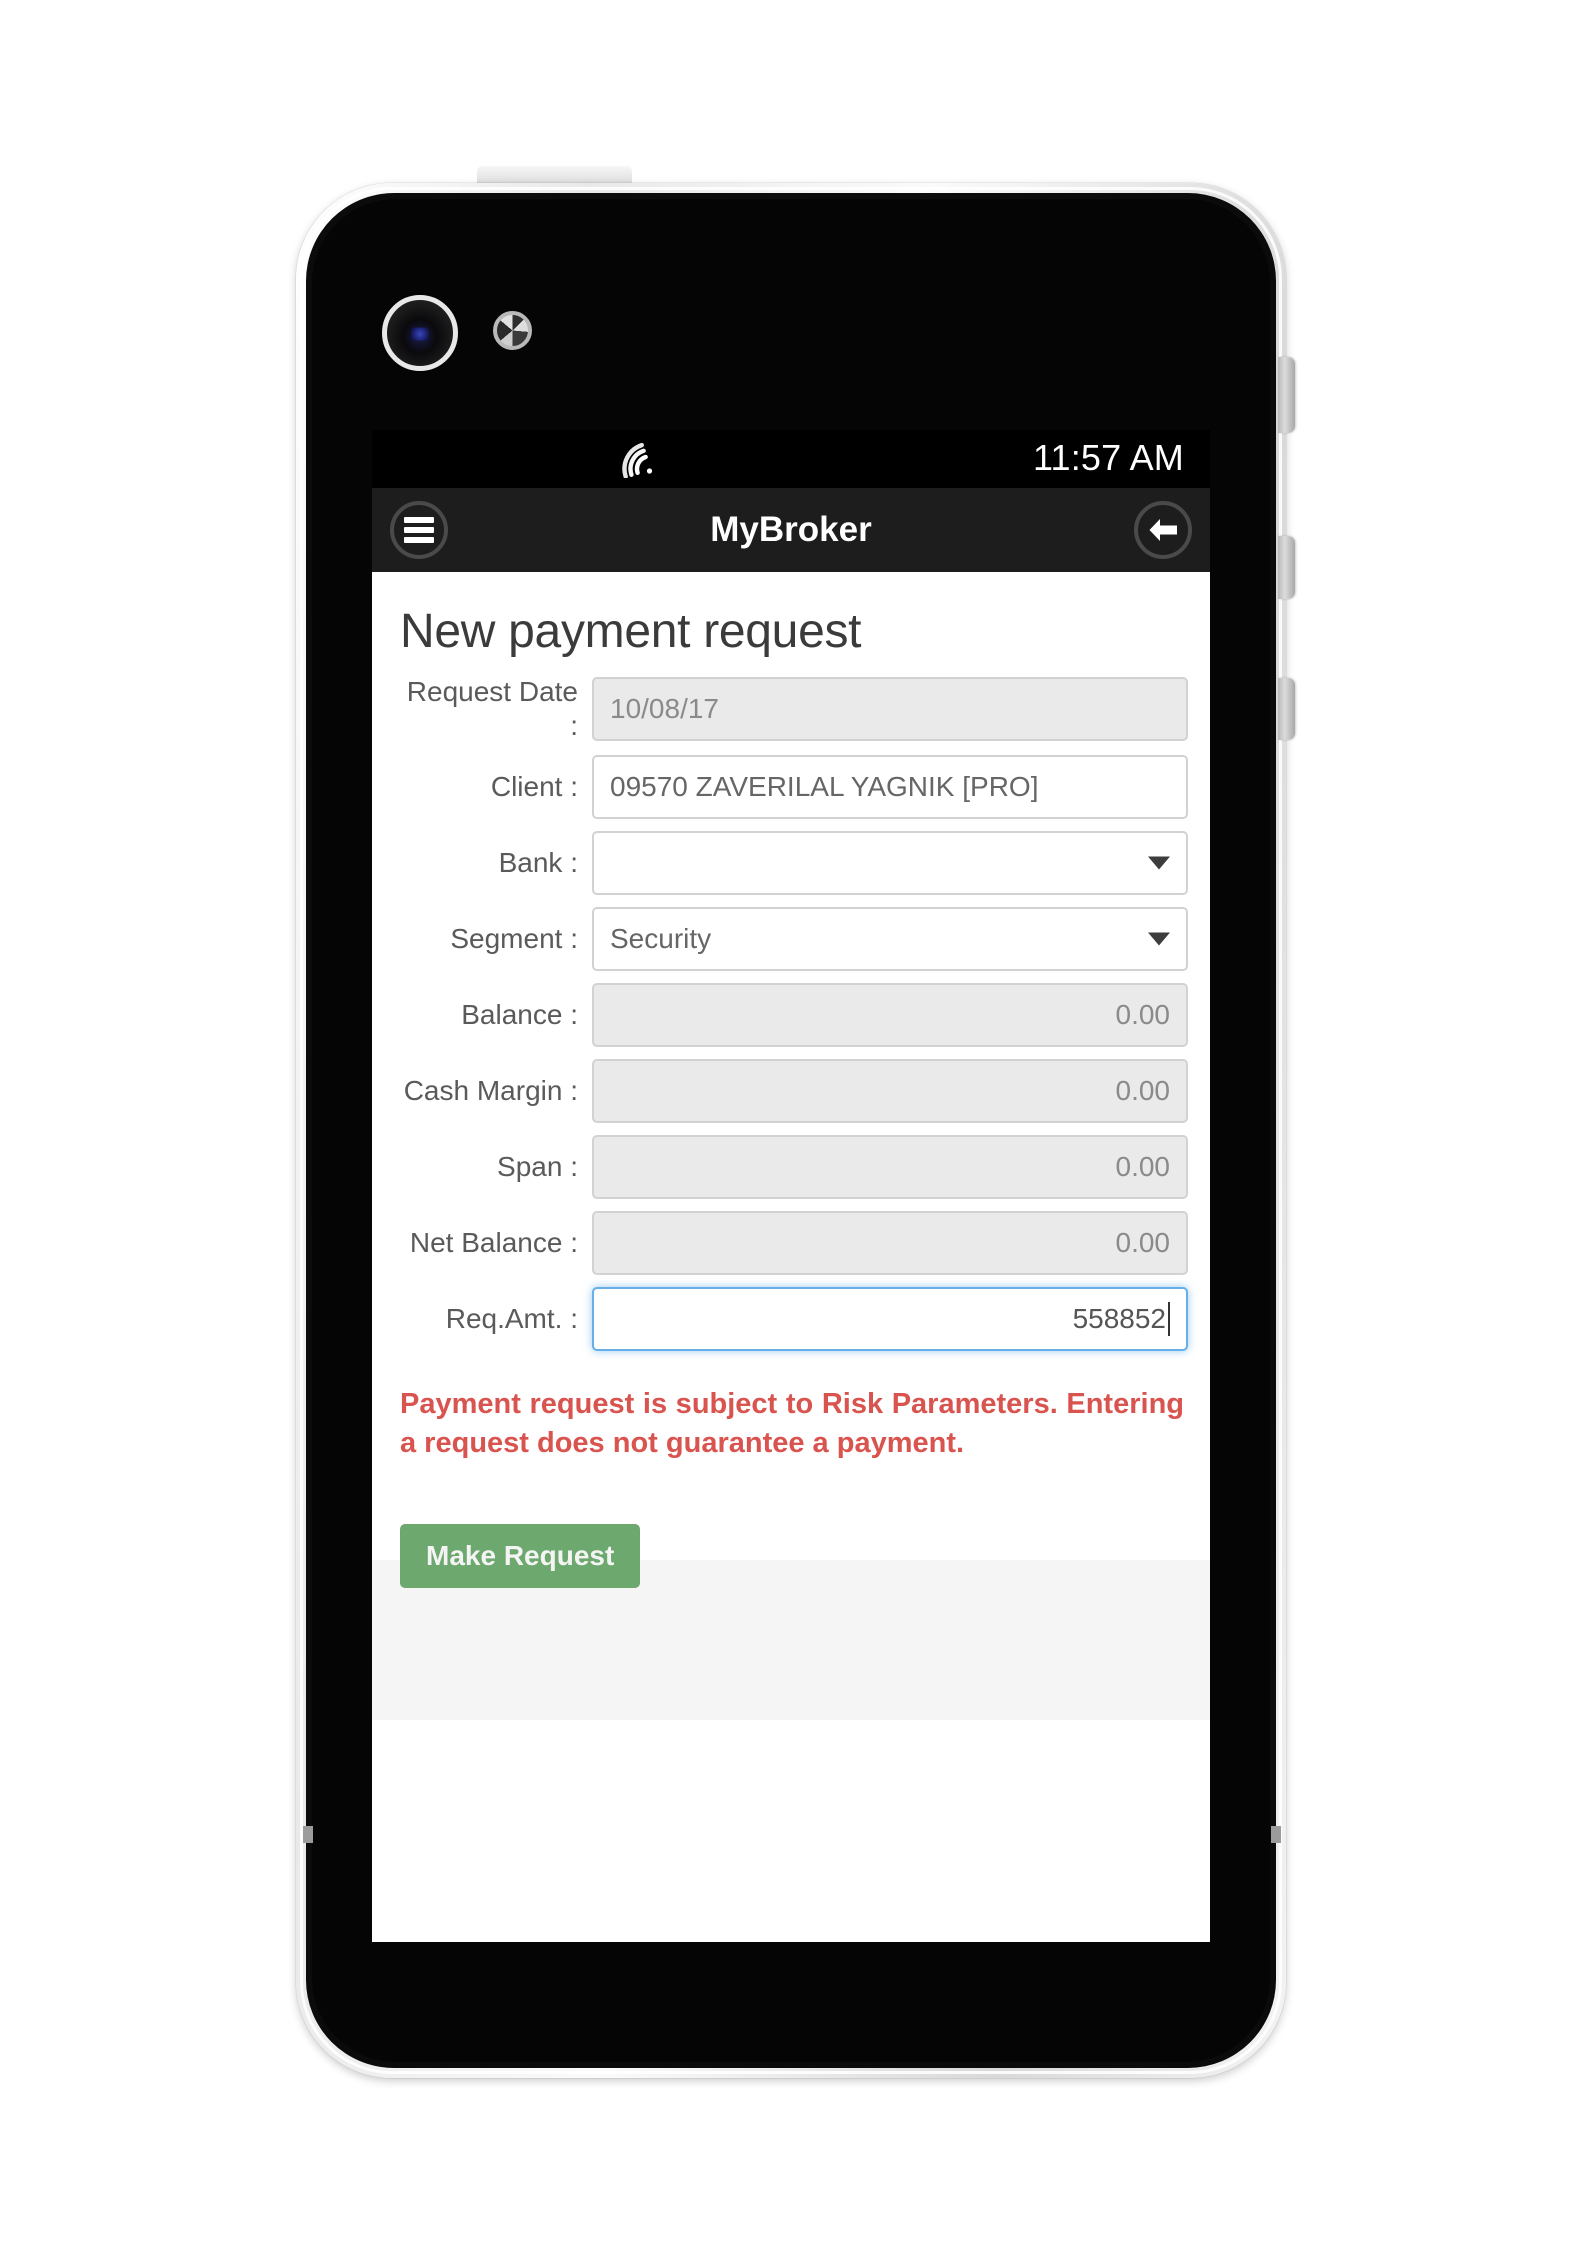  I want to click on hamburger-menu-button, so click(419, 530).